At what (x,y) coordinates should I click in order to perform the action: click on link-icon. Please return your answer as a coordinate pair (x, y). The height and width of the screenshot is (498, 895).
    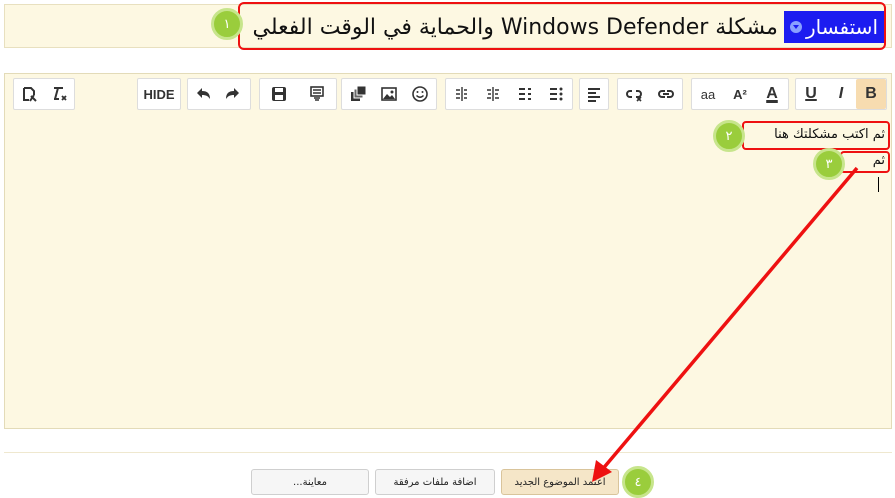
    Looking at the image, I should click on (666, 94).